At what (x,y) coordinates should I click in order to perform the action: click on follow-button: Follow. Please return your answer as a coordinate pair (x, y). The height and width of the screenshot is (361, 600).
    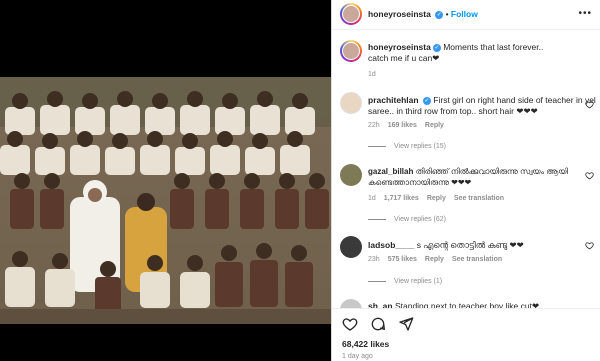
    Looking at the image, I should click on (464, 14).